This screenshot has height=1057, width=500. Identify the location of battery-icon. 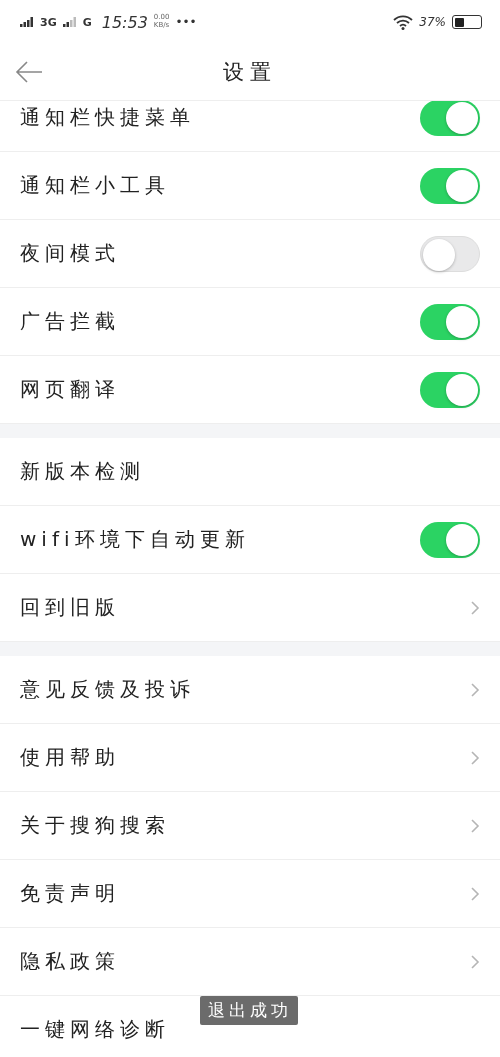
(467, 22).